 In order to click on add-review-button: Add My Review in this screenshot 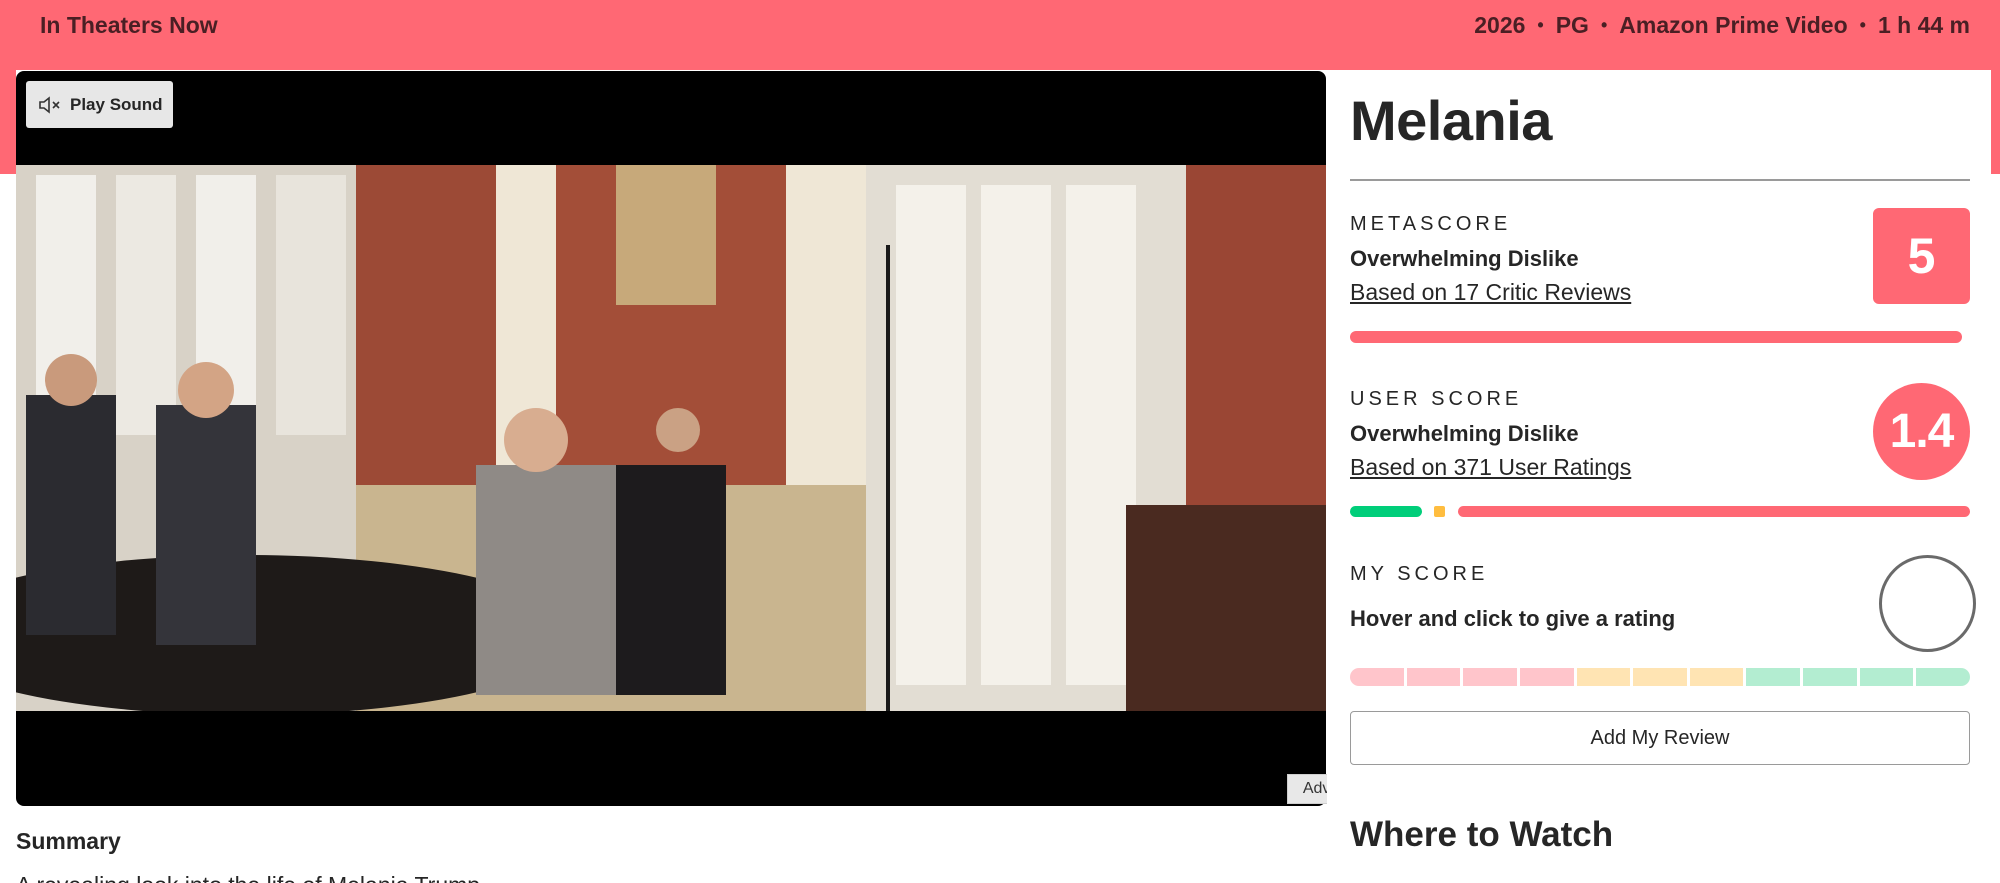, I will do `click(1660, 738)`.